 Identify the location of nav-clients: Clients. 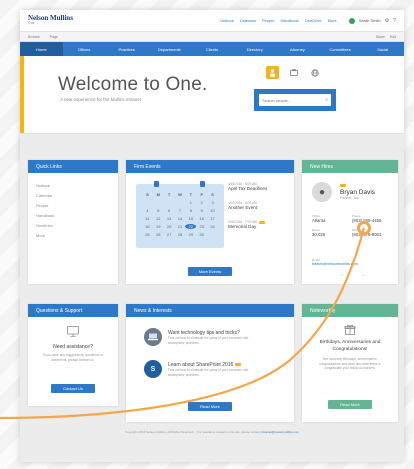
(212, 49).